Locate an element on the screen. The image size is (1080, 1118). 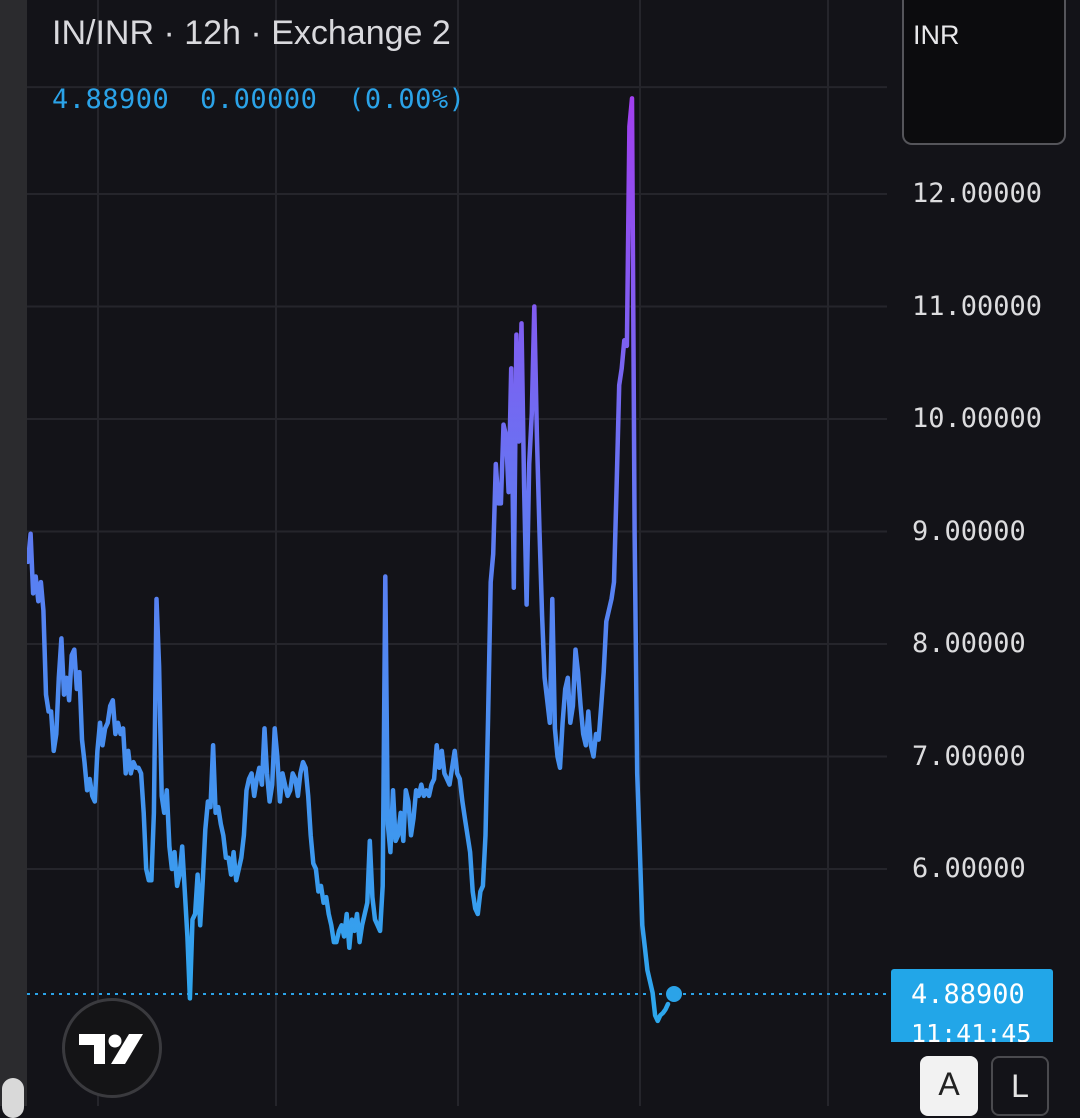
chart-title: IN/INR · 12h · Exchange 2 is located at coordinates (251, 33).